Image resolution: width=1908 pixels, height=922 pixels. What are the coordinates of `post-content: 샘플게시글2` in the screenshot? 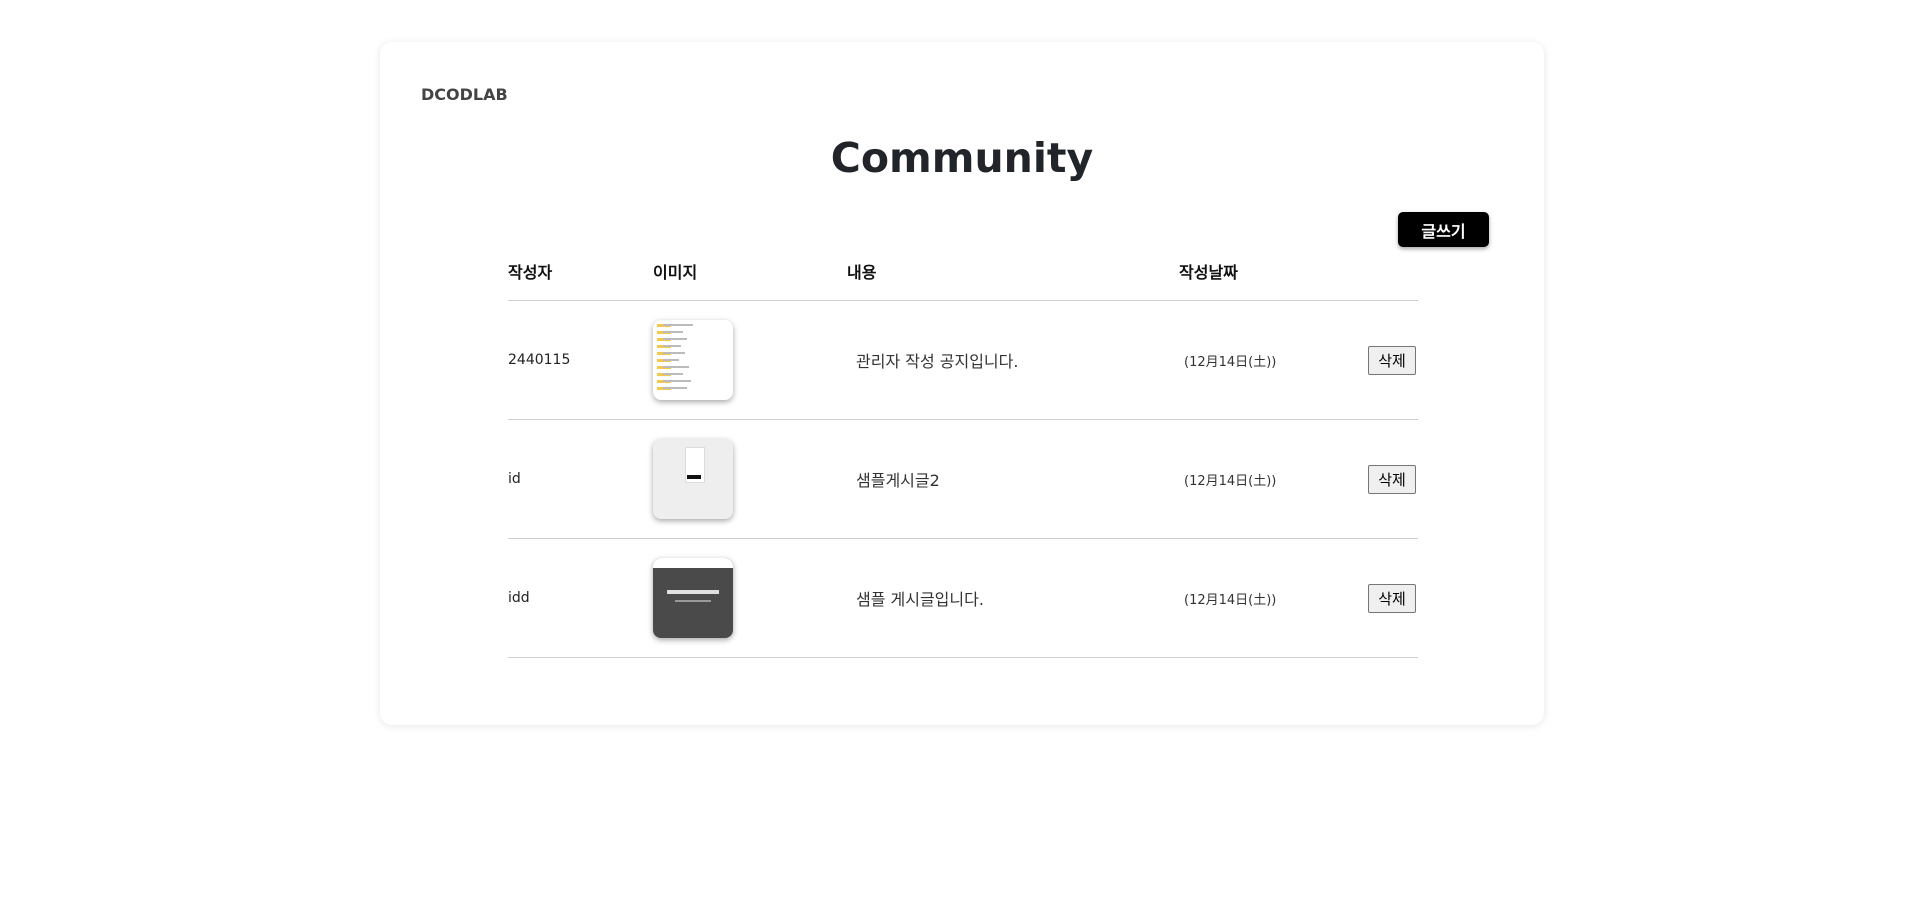 It's located at (898, 479).